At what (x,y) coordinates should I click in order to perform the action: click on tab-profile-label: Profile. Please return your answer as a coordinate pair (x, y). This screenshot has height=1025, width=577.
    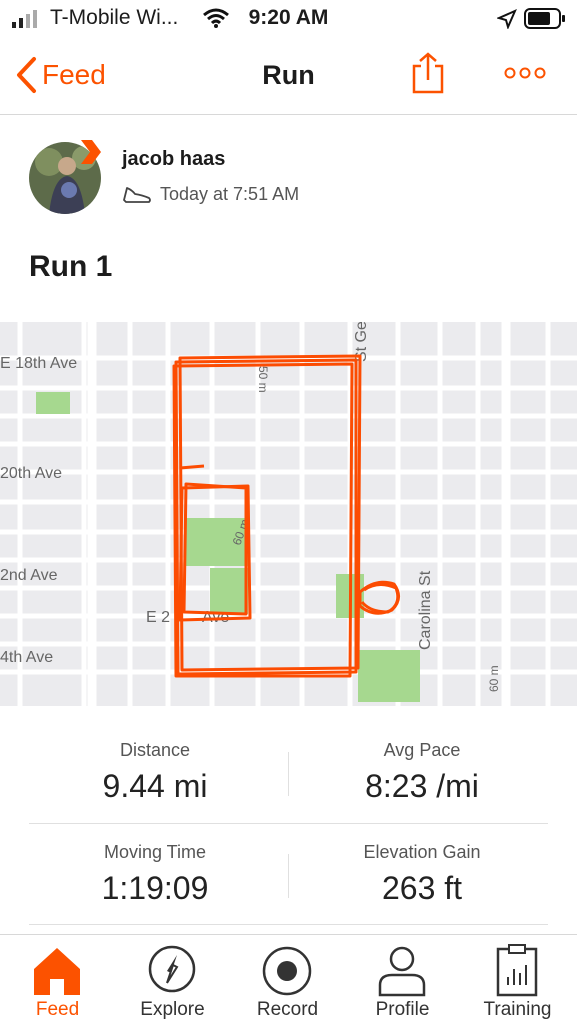
    Looking at the image, I should click on (402, 1009).